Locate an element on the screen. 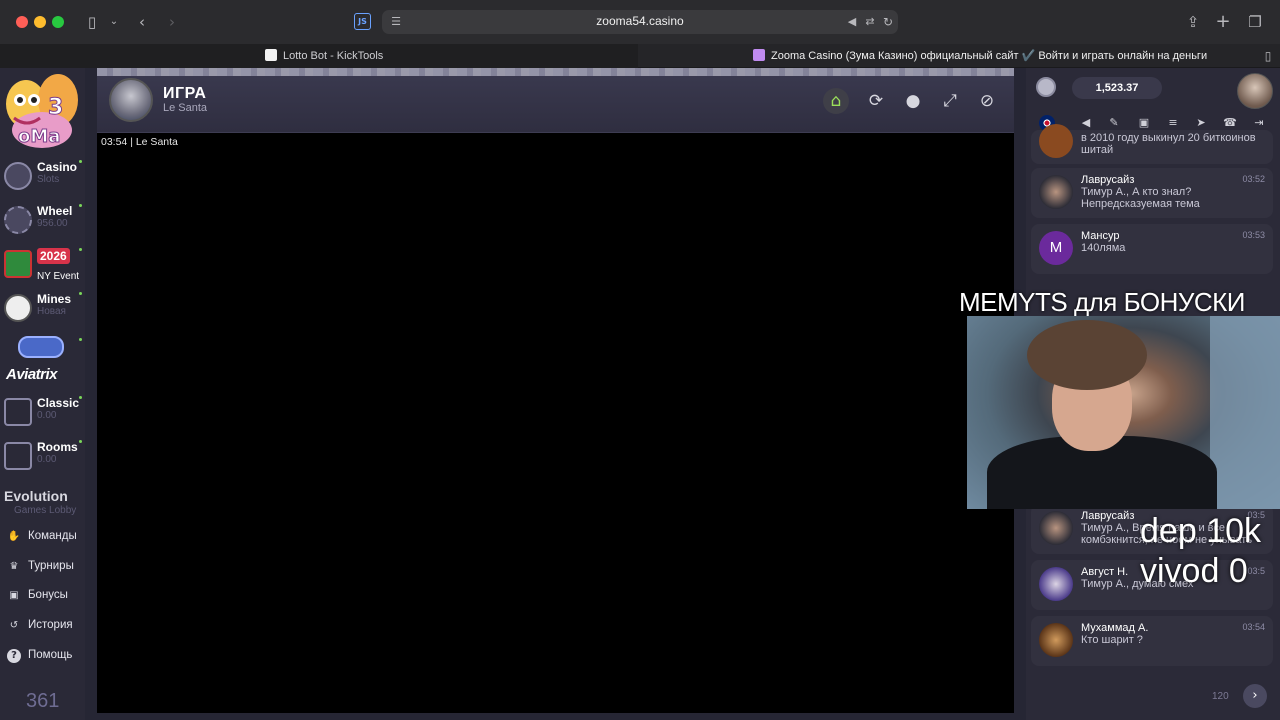  speaker-icon: ◀ is located at coordinates (852, 22).